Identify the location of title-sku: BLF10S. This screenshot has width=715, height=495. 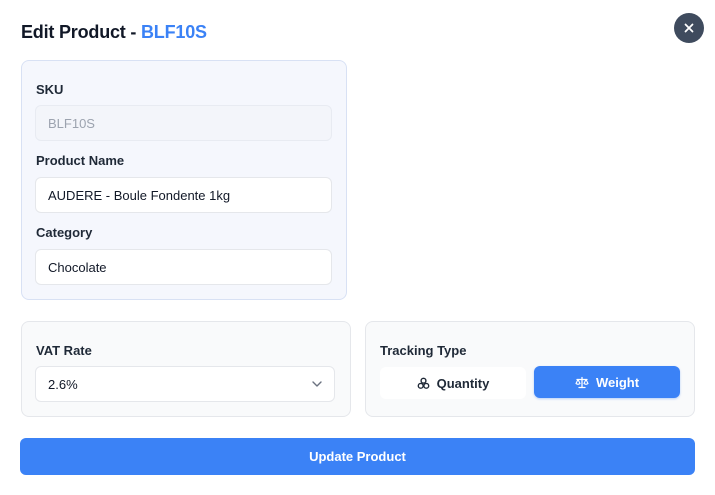
(174, 32).